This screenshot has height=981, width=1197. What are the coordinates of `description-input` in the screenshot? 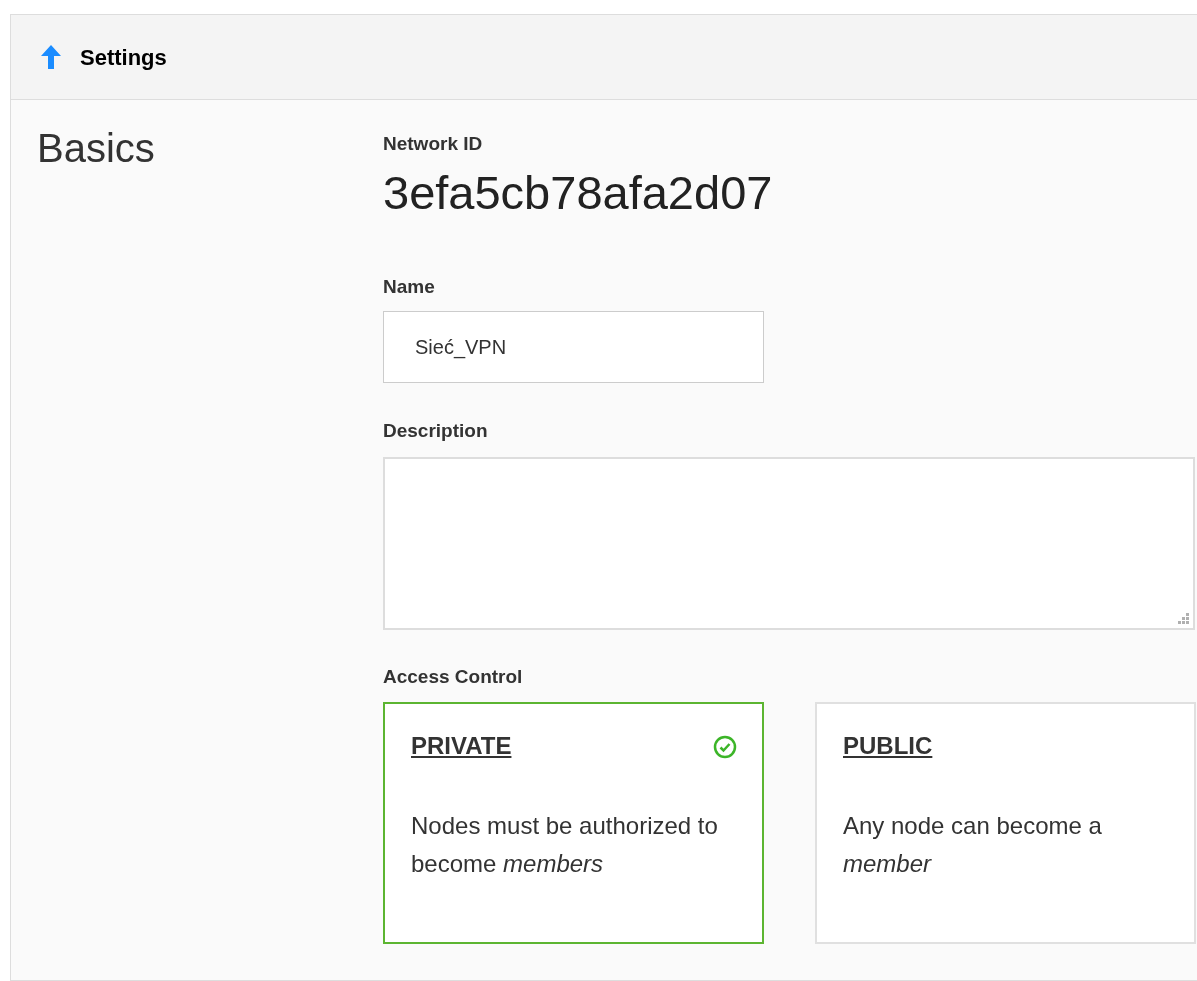 It's located at (789, 543).